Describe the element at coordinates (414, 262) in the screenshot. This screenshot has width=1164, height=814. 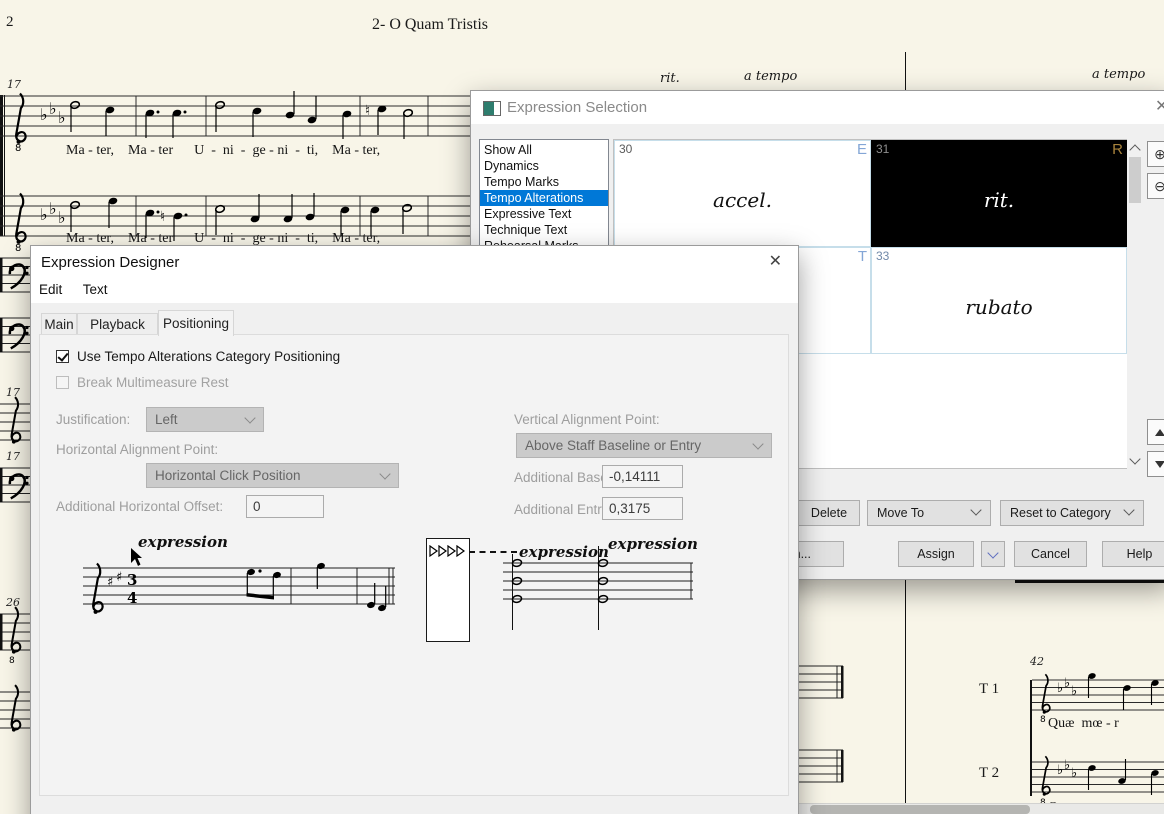
I see `designer-titlebar: Expression Designer ✕` at that location.